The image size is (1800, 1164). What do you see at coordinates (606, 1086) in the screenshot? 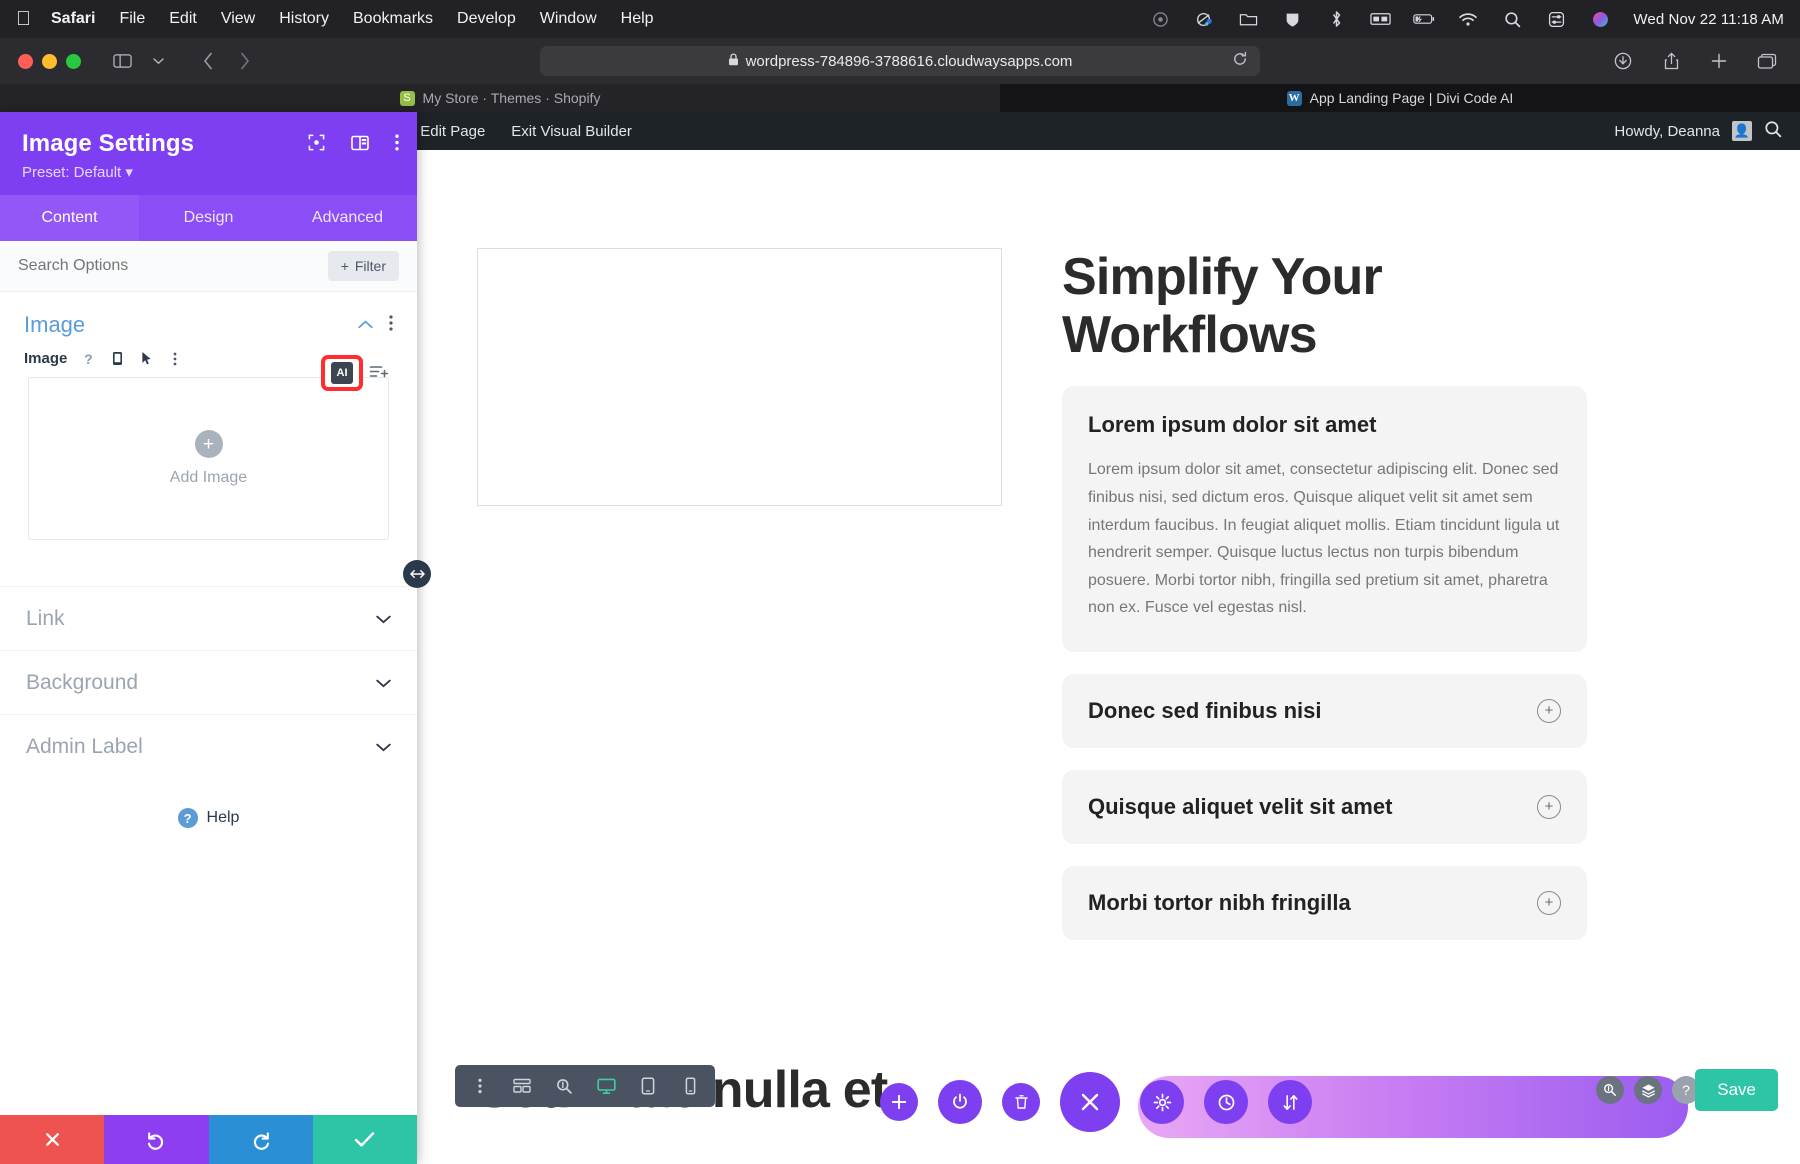
I see `desktop-icon` at bounding box center [606, 1086].